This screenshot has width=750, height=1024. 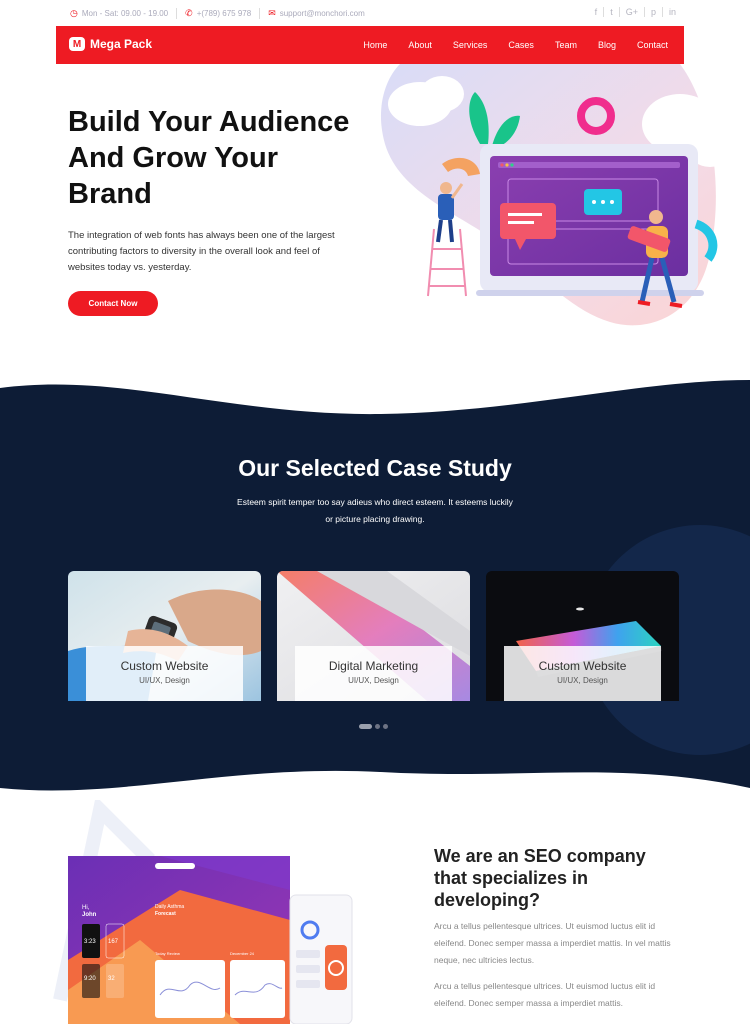 What do you see at coordinates (121, 44) in the screenshot?
I see `brand-name: Mega Pack` at bounding box center [121, 44].